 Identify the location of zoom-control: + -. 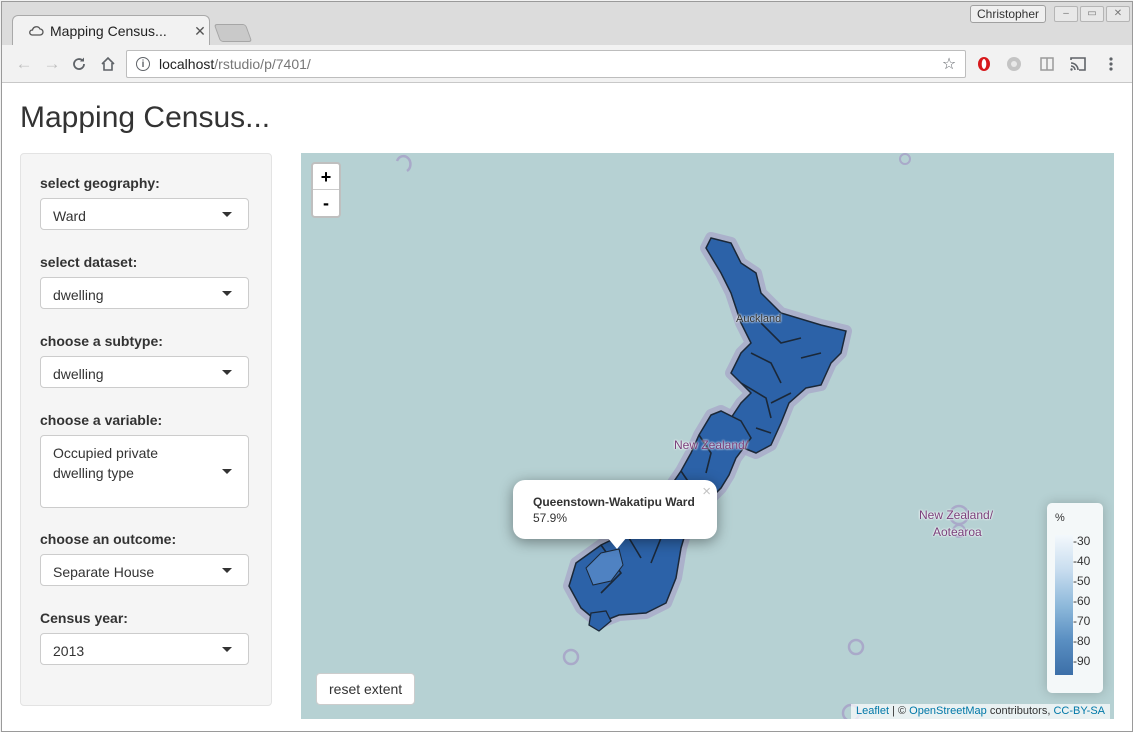
(326, 190).